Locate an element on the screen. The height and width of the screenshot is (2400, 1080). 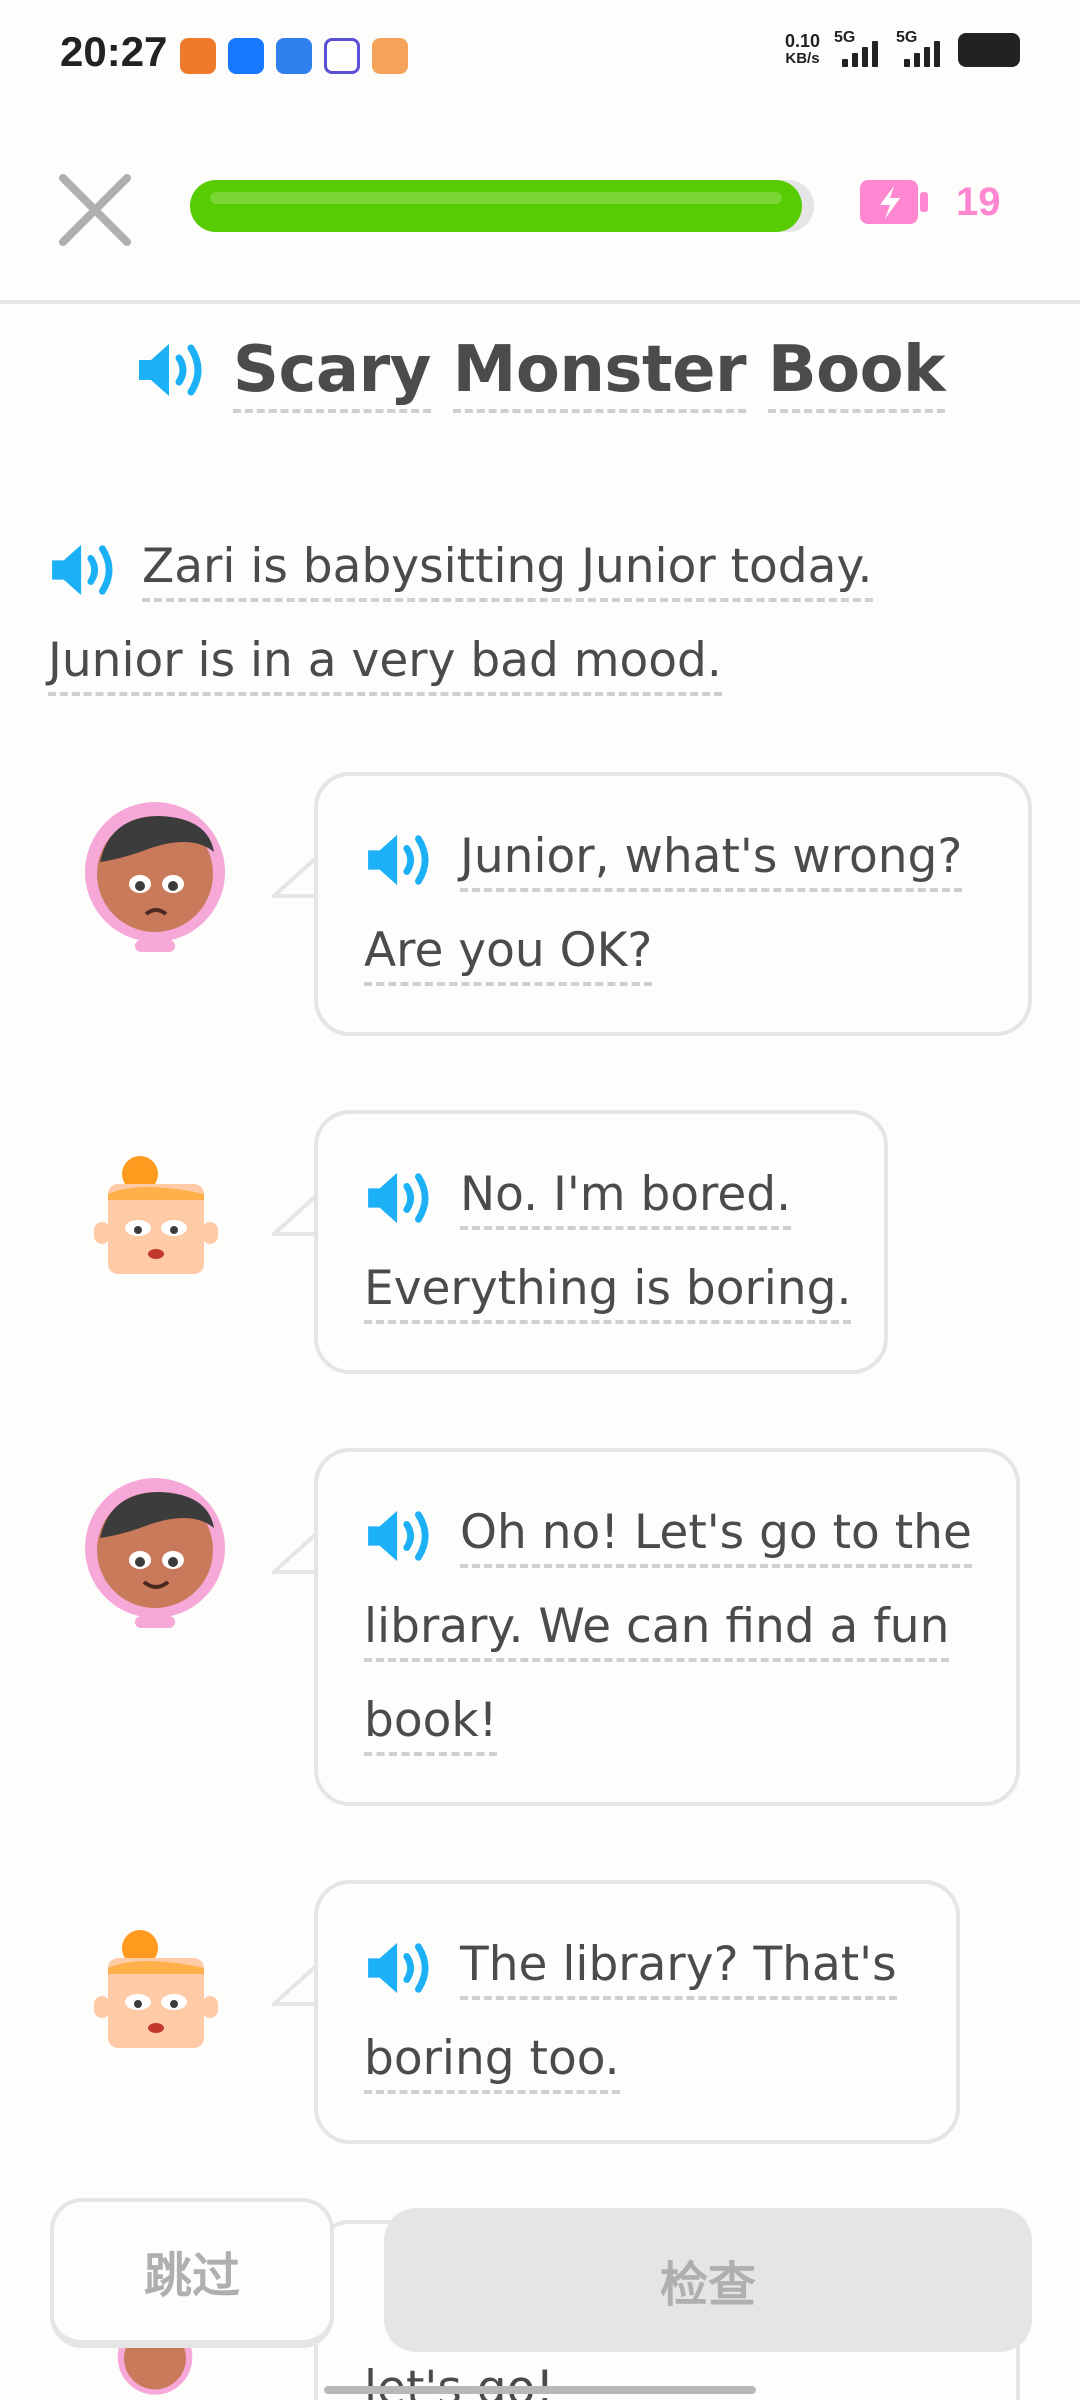
status-time: 20:27 is located at coordinates (114, 51).